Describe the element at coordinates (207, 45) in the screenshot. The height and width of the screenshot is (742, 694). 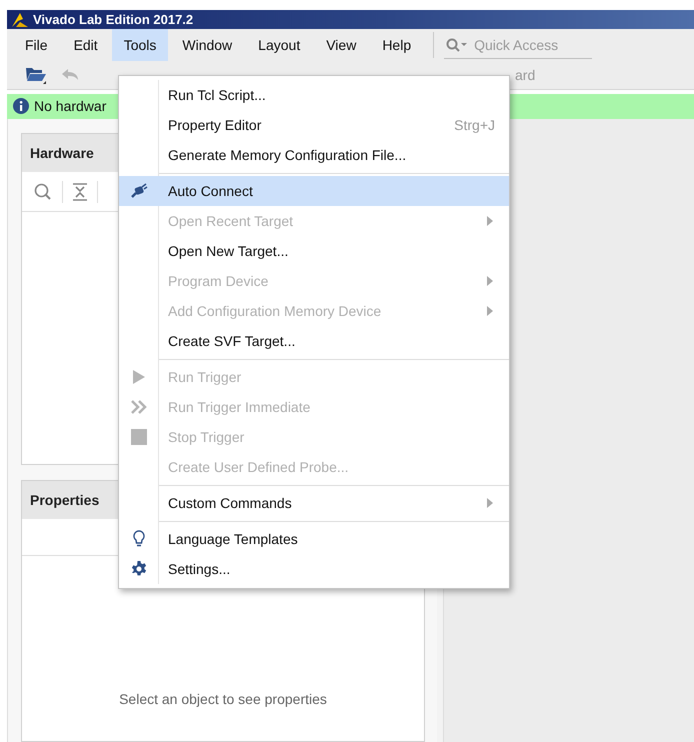
I see `menu-item: Window` at that location.